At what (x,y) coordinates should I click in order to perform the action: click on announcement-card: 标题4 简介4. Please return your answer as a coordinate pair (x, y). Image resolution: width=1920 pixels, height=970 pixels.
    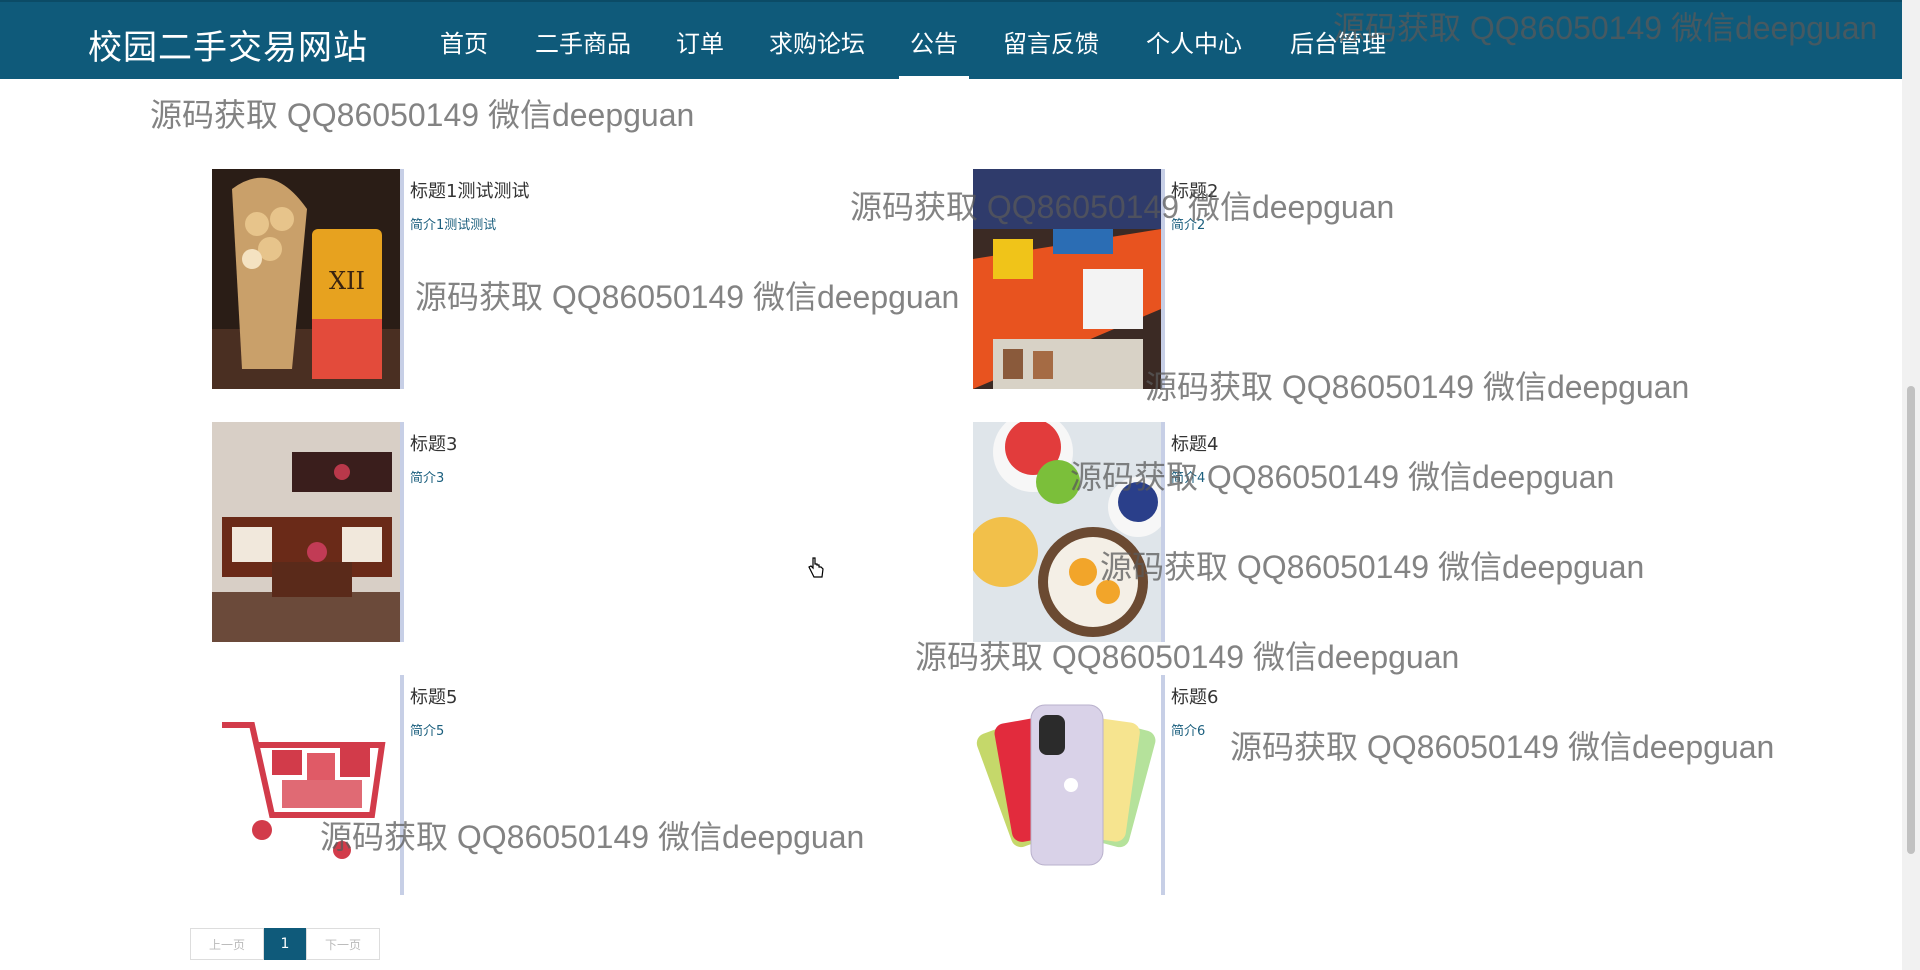
    Looking at the image, I should click on (1323, 533).